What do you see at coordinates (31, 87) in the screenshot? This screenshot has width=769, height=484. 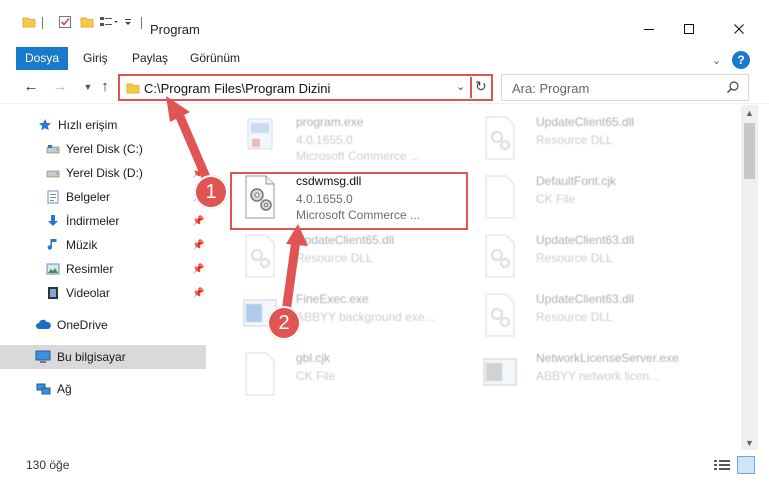 I see `back-arrow-icon: ←` at bounding box center [31, 87].